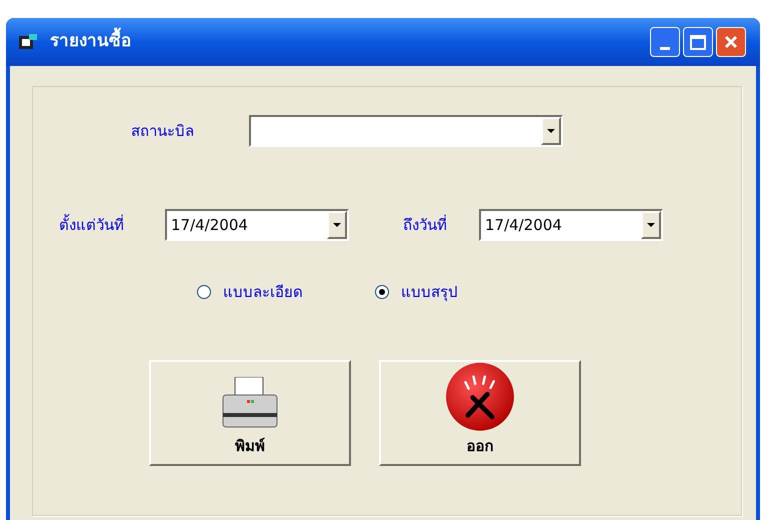 This screenshot has width=764, height=520. I want to click on print-button: พิมพ์, so click(250, 413).